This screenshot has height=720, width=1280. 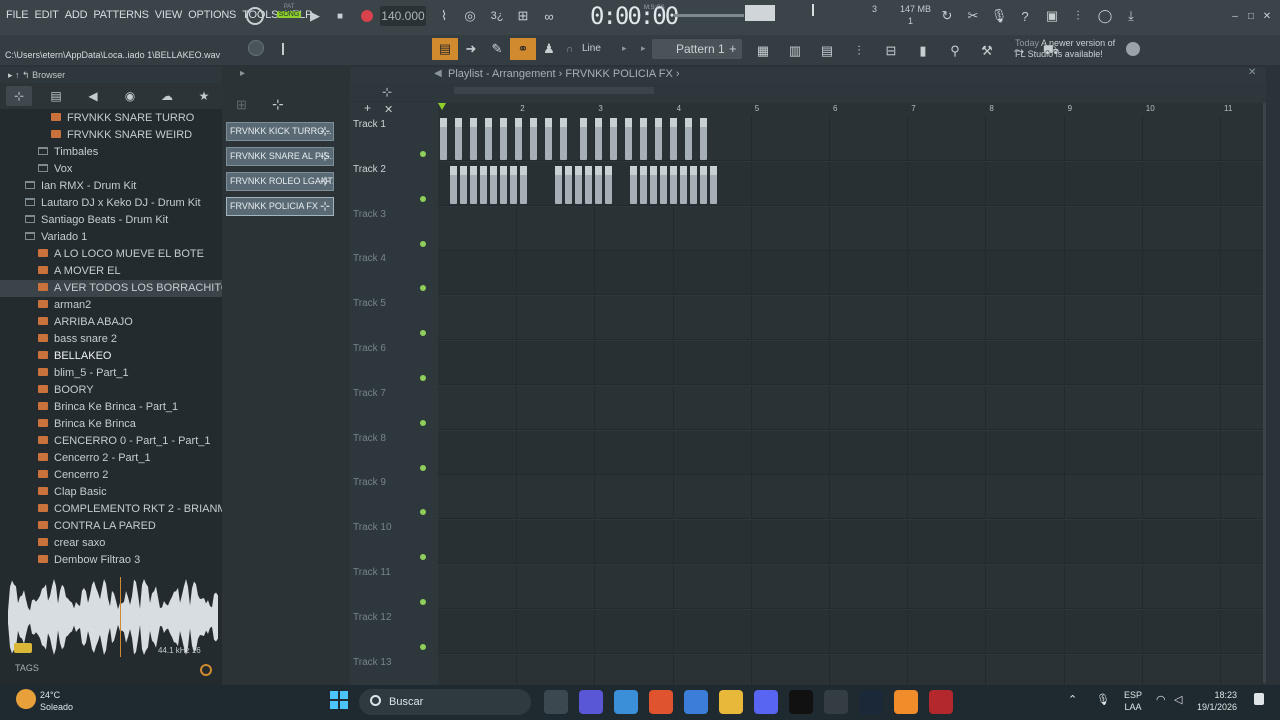 What do you see at coordinates (167, 96) in the screenshot?
I see `cloud-tab: ☁` at bounding box center [167, 96].